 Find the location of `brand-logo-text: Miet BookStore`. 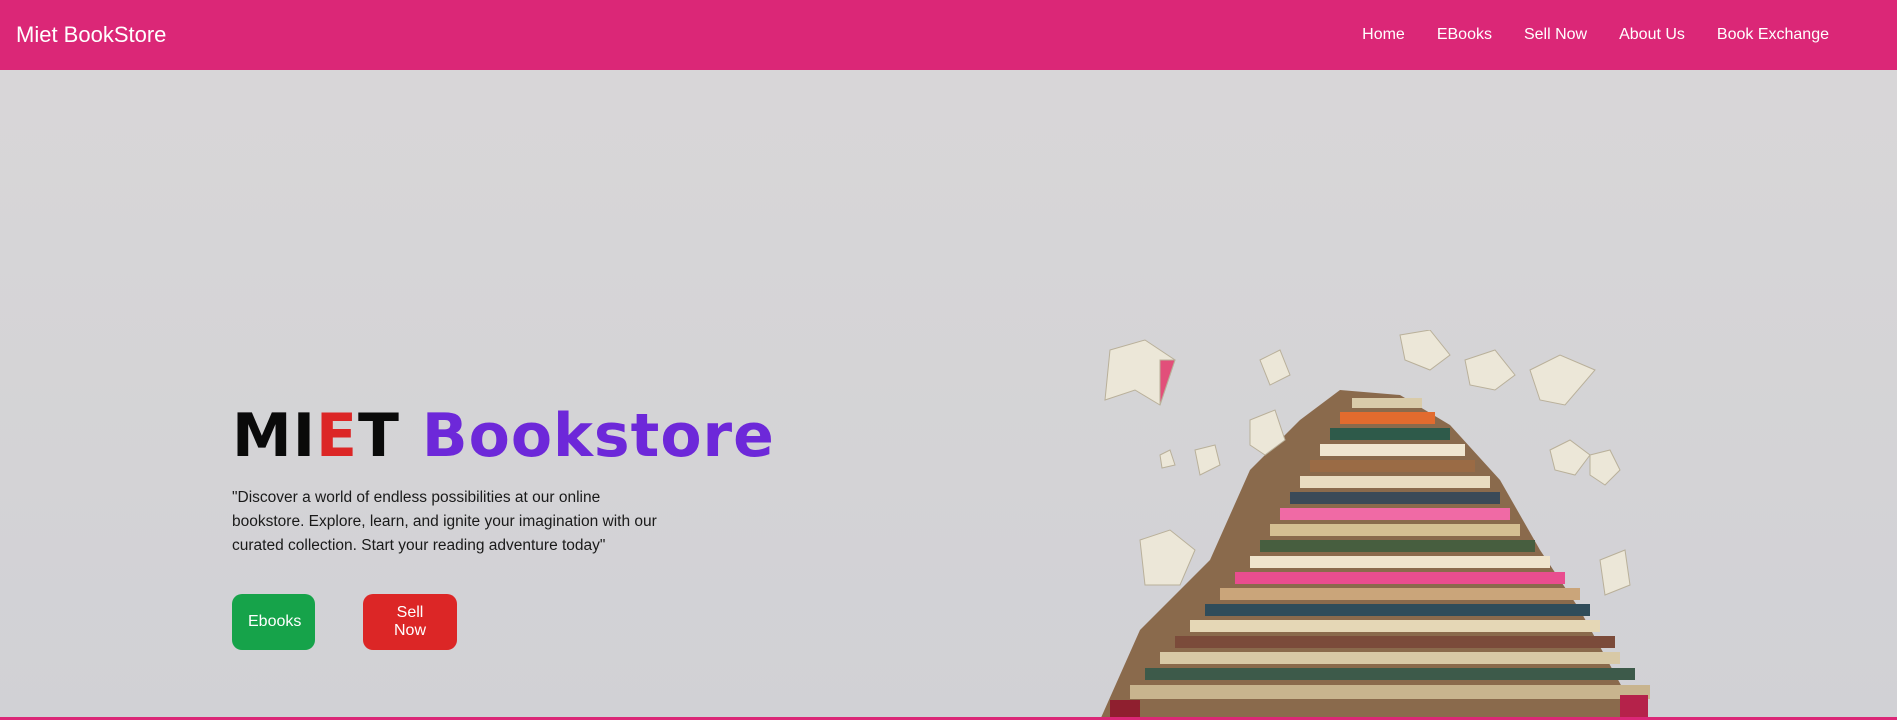

brand-logo-text: Miet BookStore is located at coordinates (91, 35).